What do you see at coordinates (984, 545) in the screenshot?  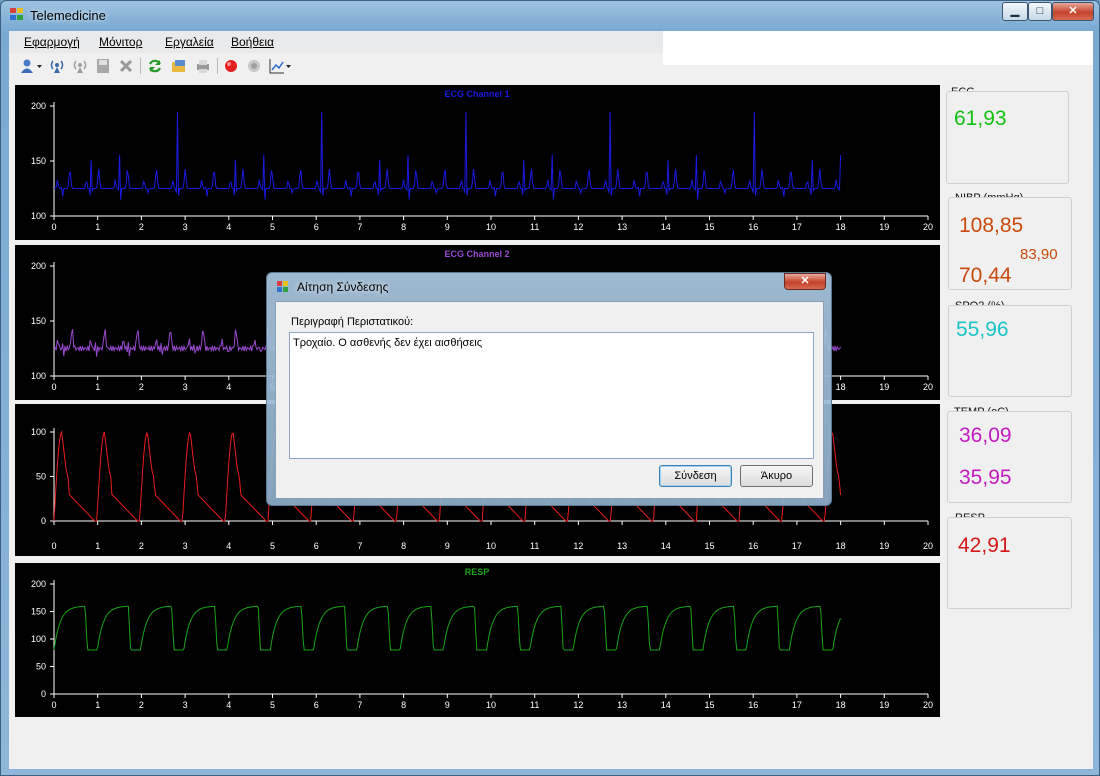 I see `resp-value: 42,91` at bounding box center [984, 545].